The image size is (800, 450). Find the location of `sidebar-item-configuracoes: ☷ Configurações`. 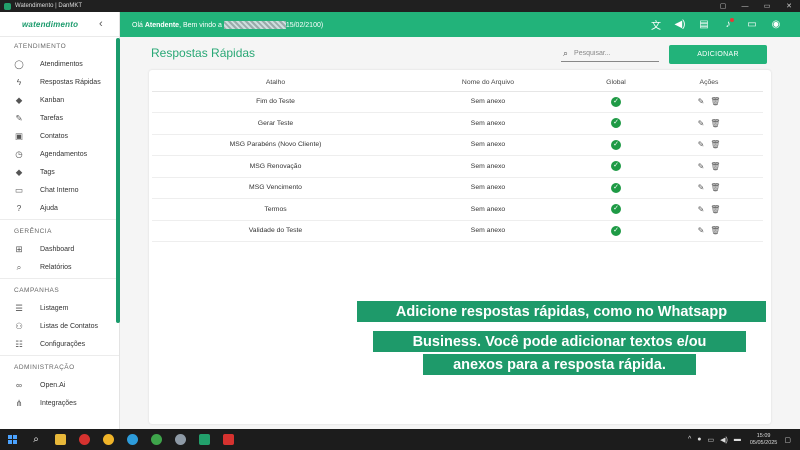

sidebar-item-configuracoes: ☷ Configurações is located at coordinates (59, 344).